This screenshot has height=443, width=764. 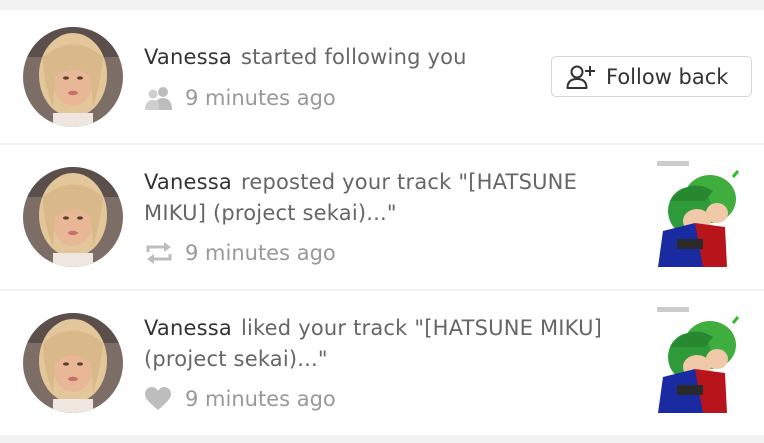 I want to click on notification-text: Vanessa started following you, so click(x=334, y=57).